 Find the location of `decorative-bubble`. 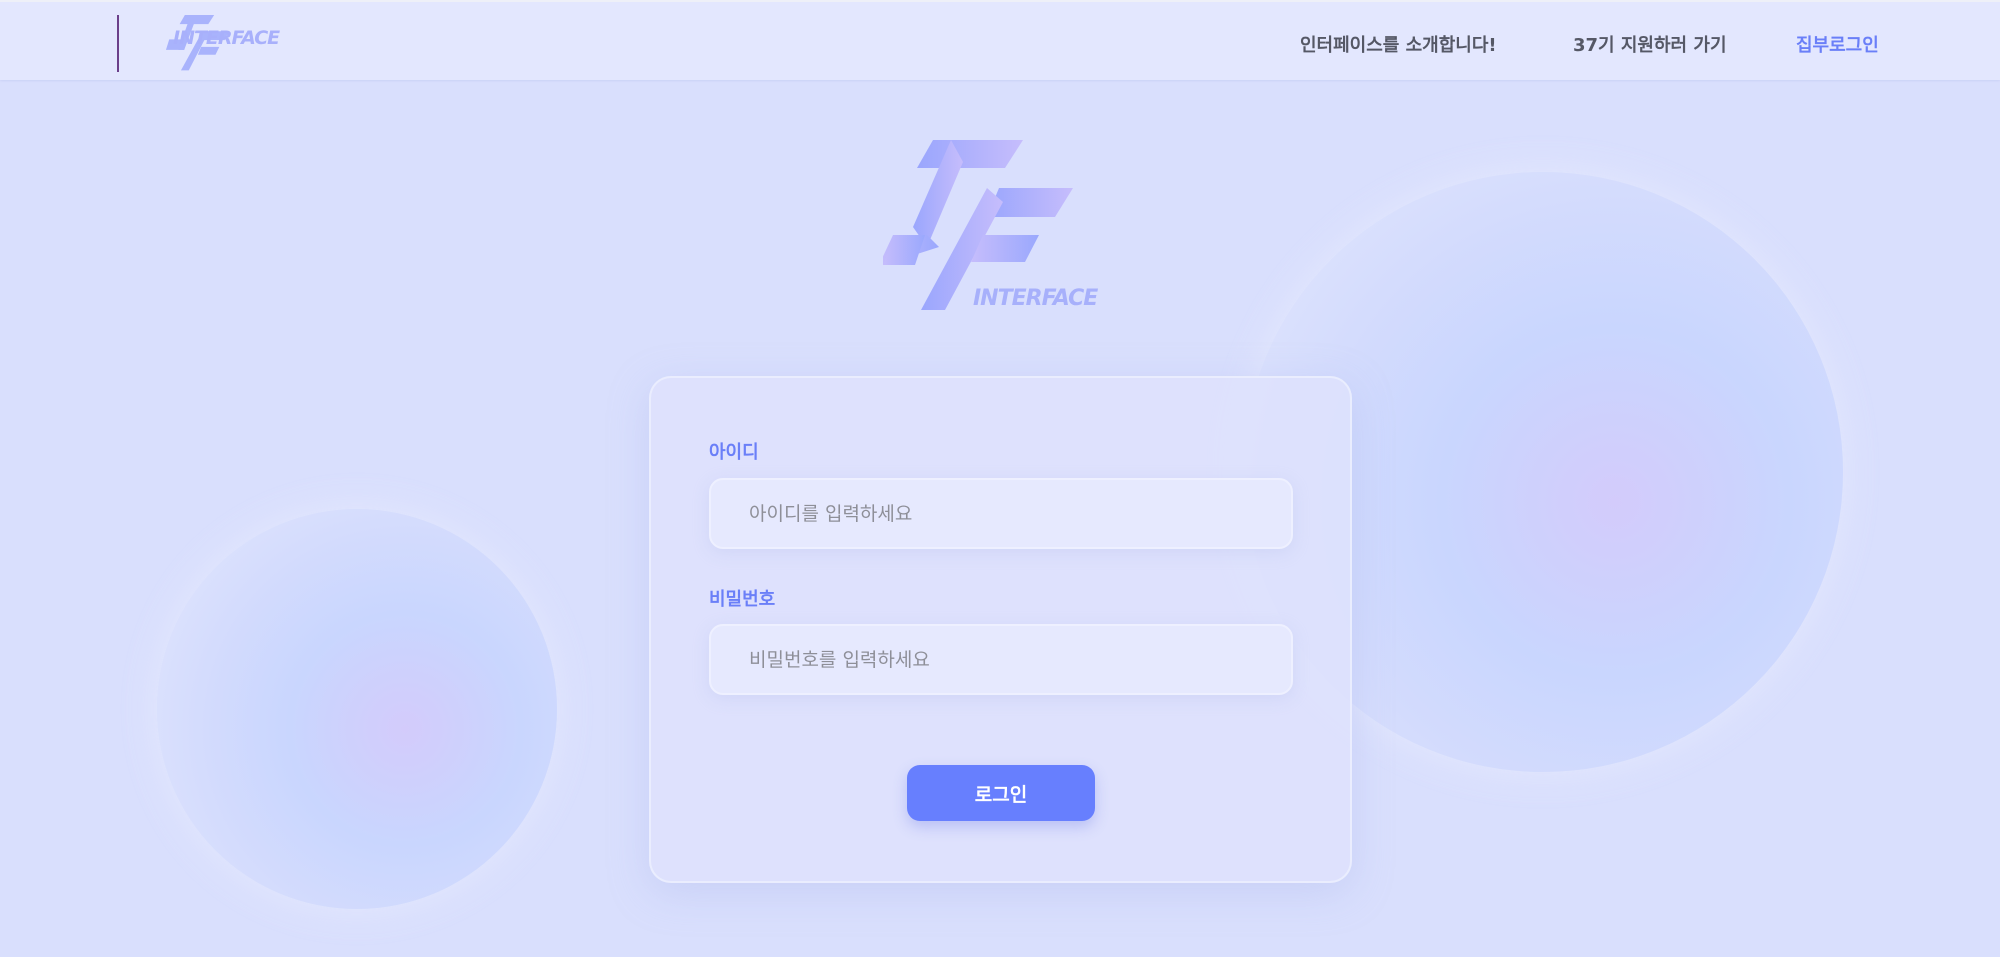

decorative-bubble is located at coordinates (357, 709).